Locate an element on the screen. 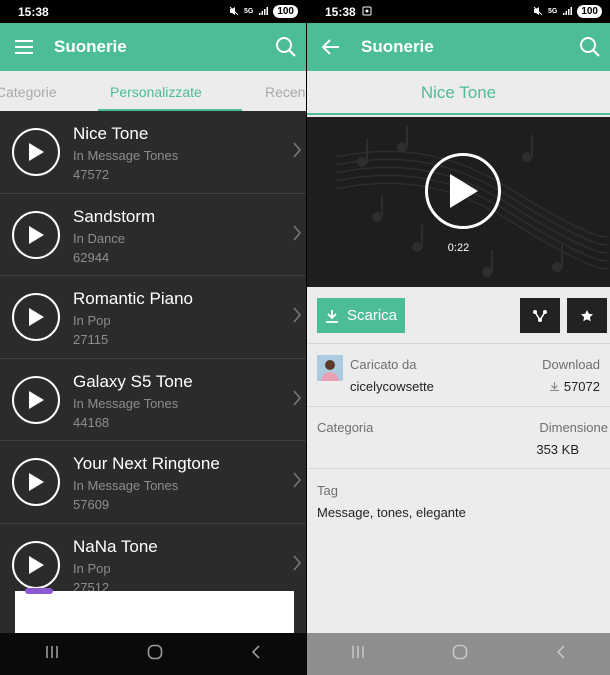 This screenshot has width=610, height=675. ringtone-row: Sandstorm In Dance 62944 is located at coordinates (153, 235).